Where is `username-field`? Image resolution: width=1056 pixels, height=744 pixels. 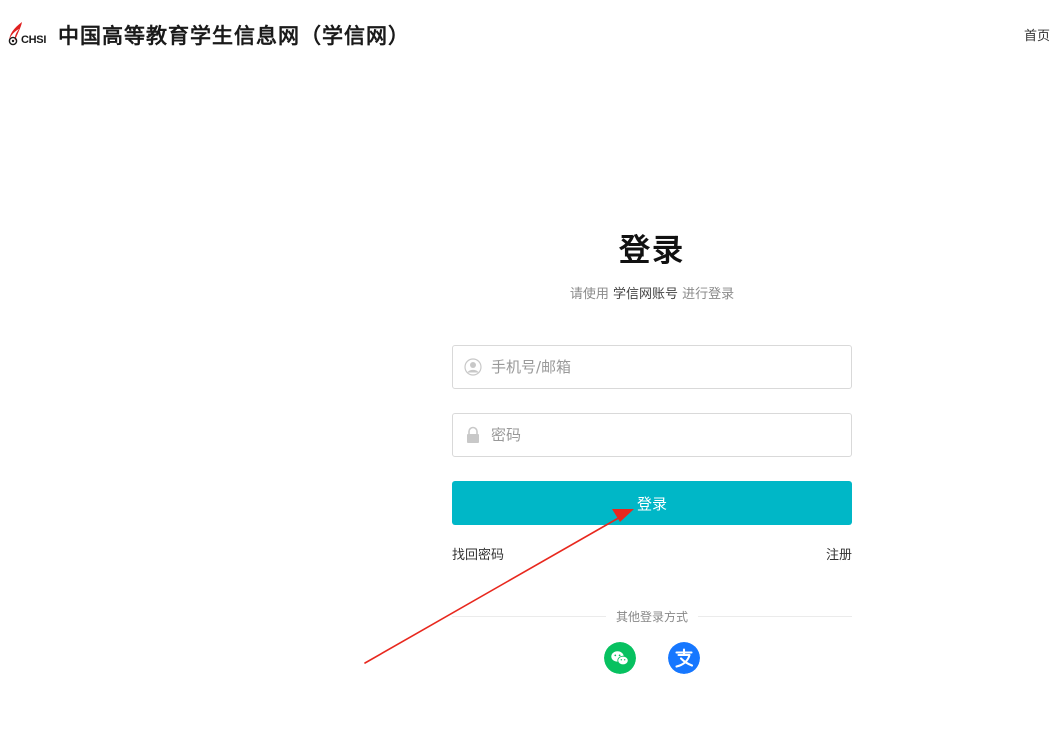
username-field is located at coordinates (652, 367).